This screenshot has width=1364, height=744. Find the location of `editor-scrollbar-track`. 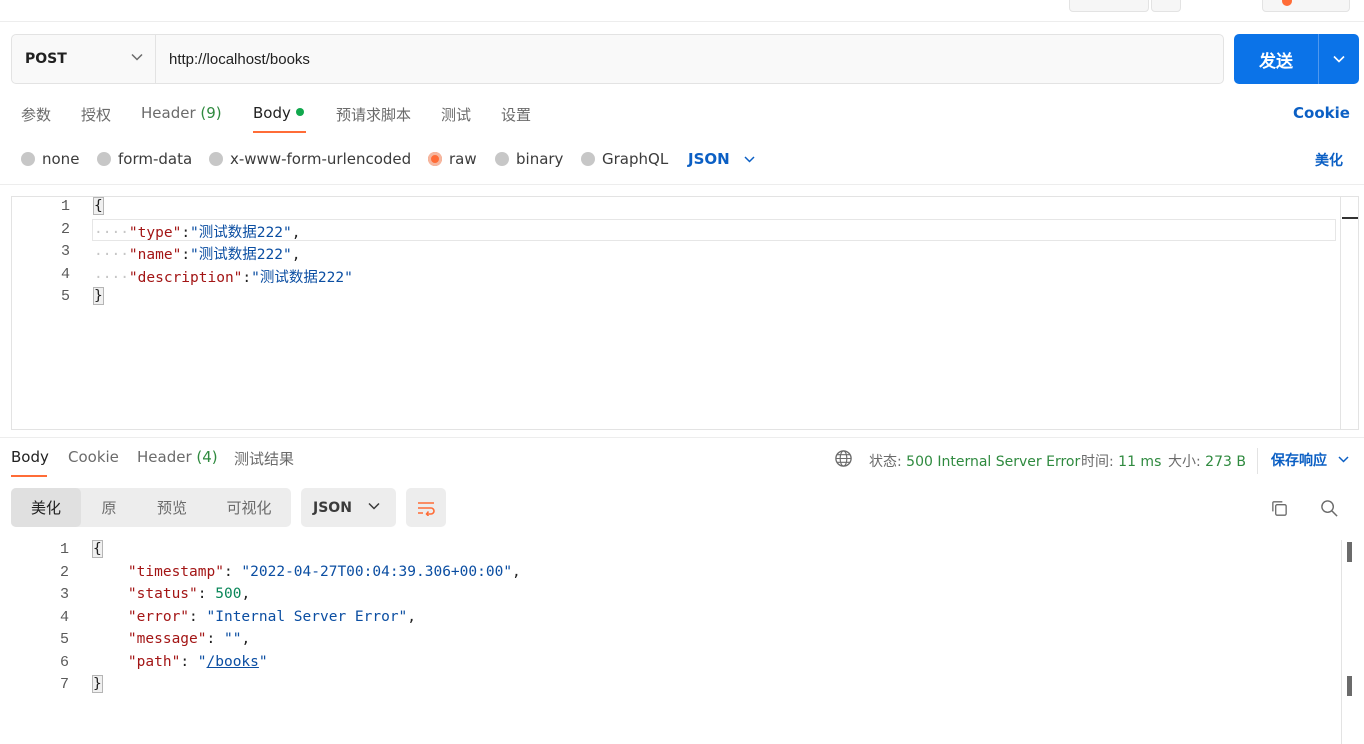

editor-scrollbar-track is located at coordinates (1340, 313).